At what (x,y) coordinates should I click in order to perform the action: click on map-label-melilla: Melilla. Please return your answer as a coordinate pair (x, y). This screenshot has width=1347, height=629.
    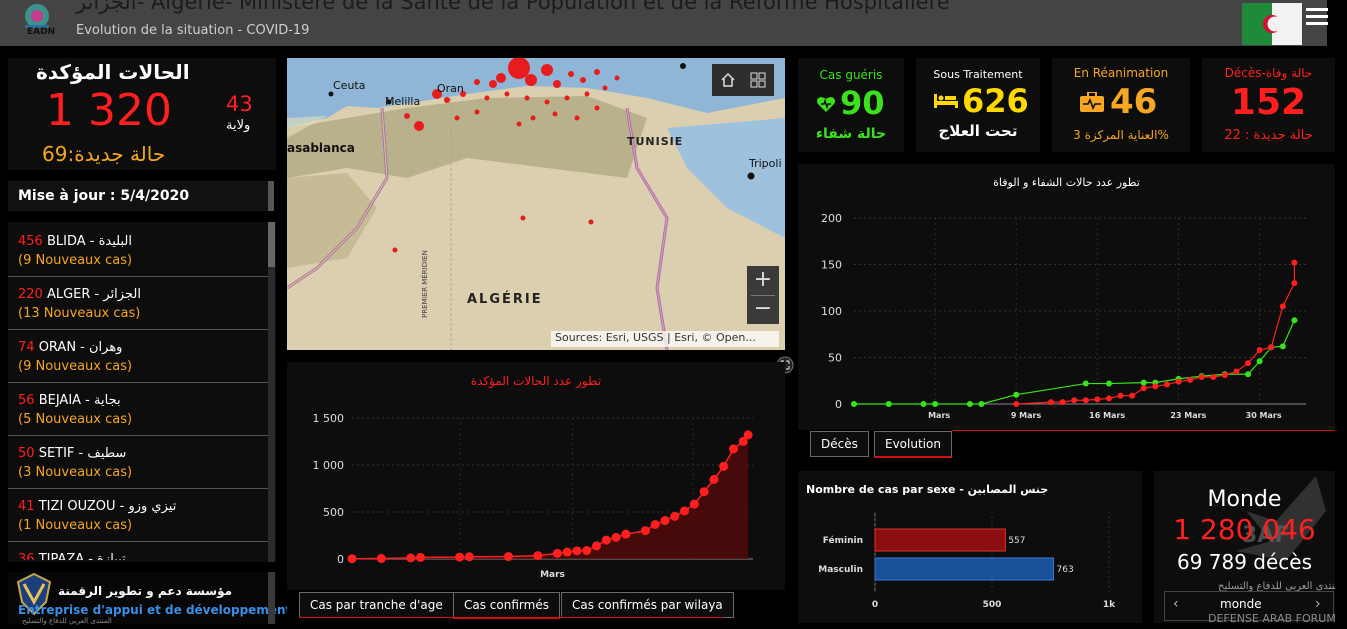
    Looking at the image, I should click on (403, 101).